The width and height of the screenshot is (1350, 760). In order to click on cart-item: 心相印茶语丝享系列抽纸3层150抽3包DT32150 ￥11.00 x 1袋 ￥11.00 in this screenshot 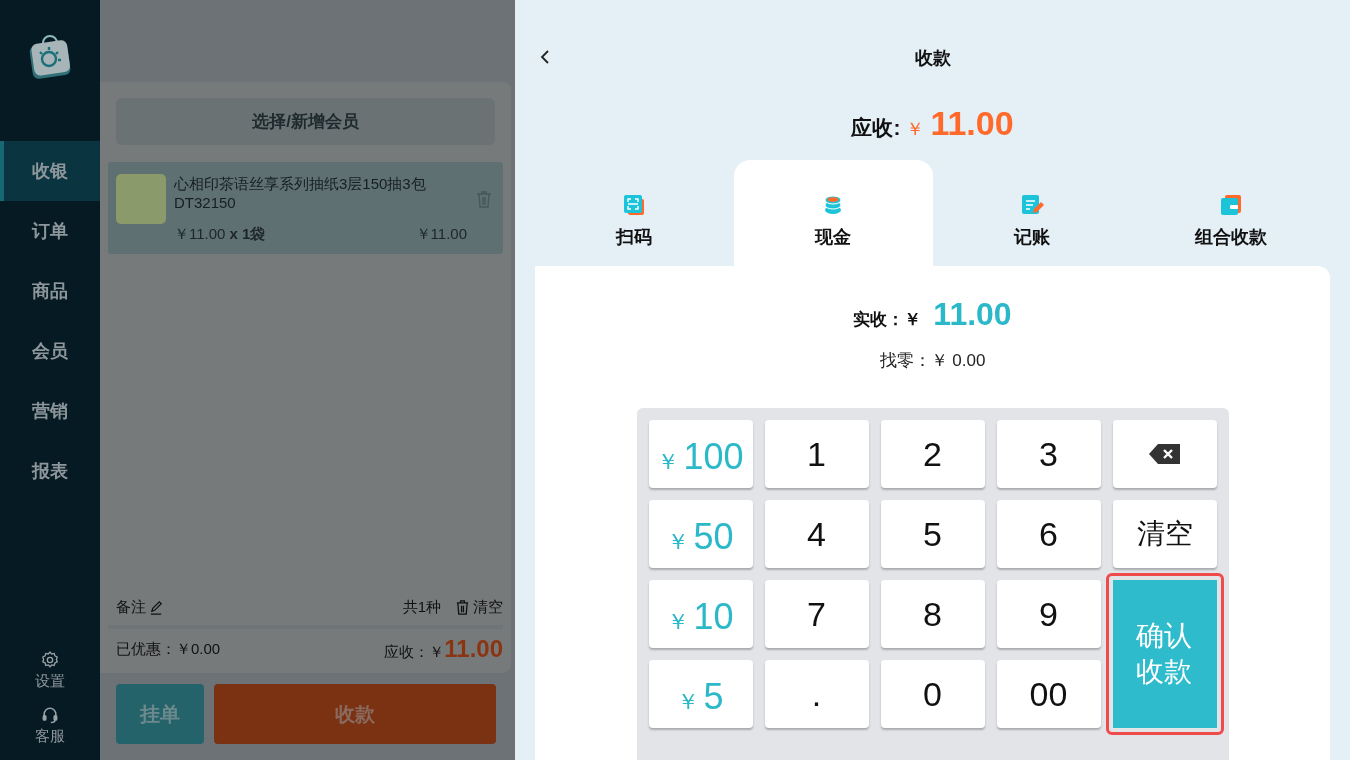, I will do `click(305, 208)`.